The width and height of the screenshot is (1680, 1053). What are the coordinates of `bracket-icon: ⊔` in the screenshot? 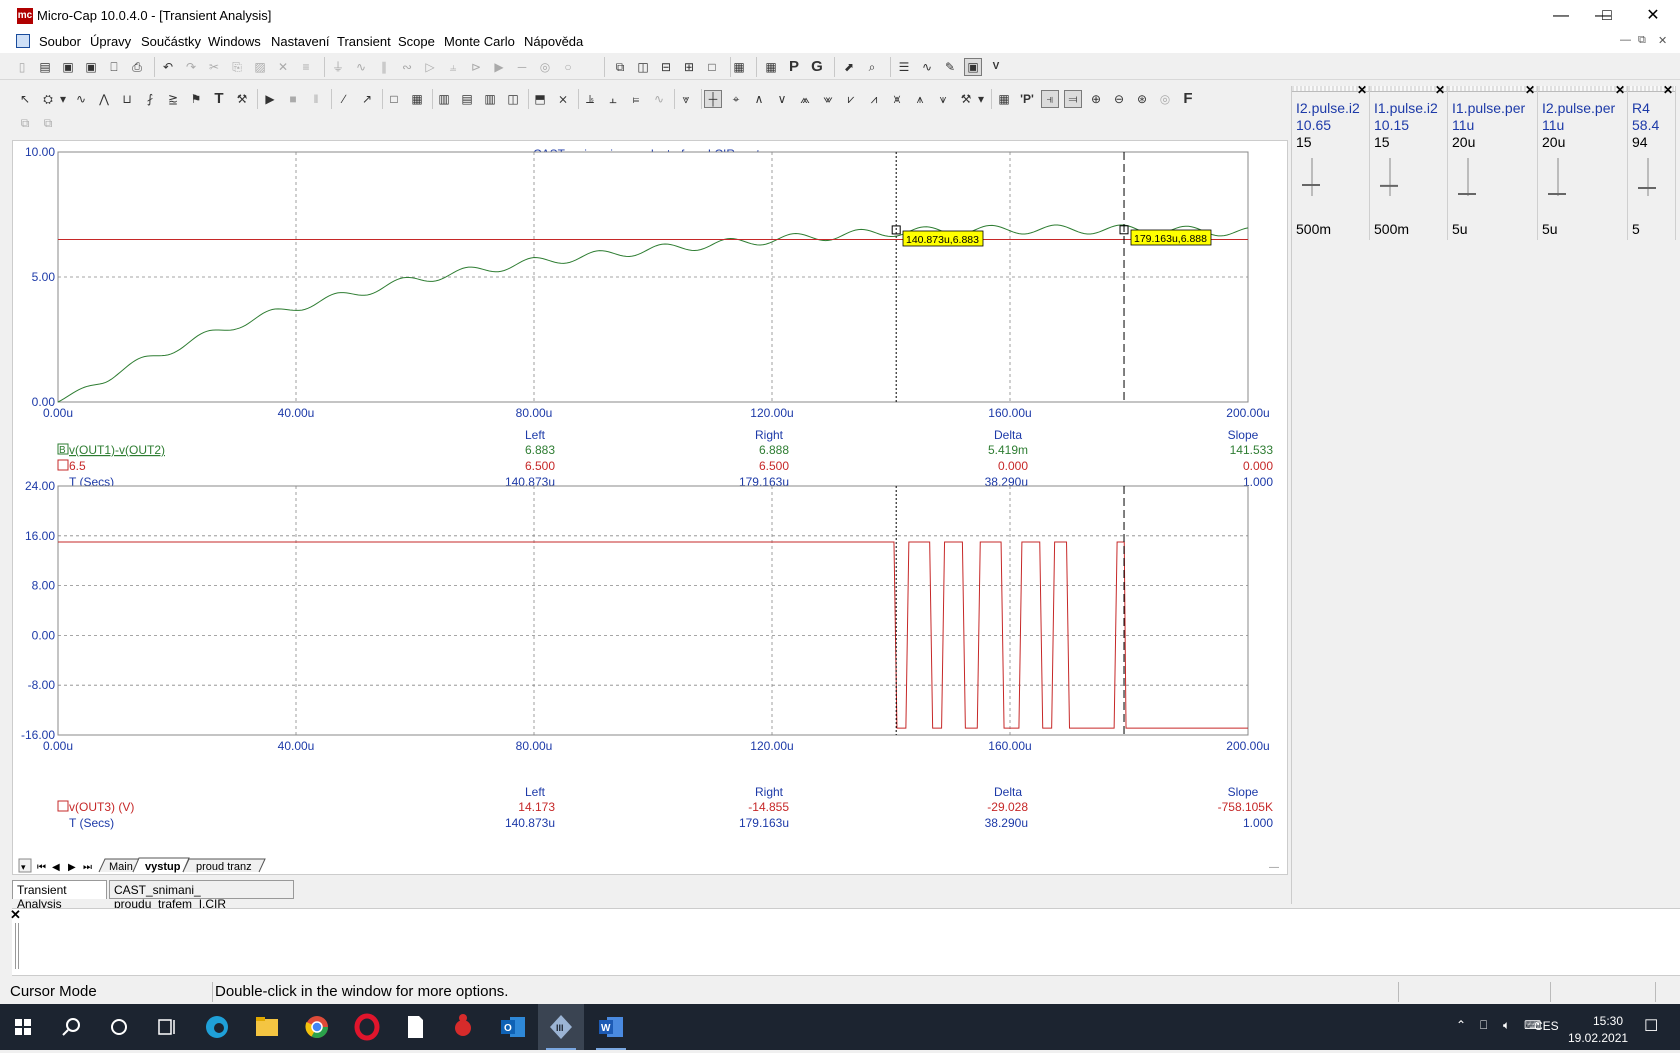 It's located at (127, 99).